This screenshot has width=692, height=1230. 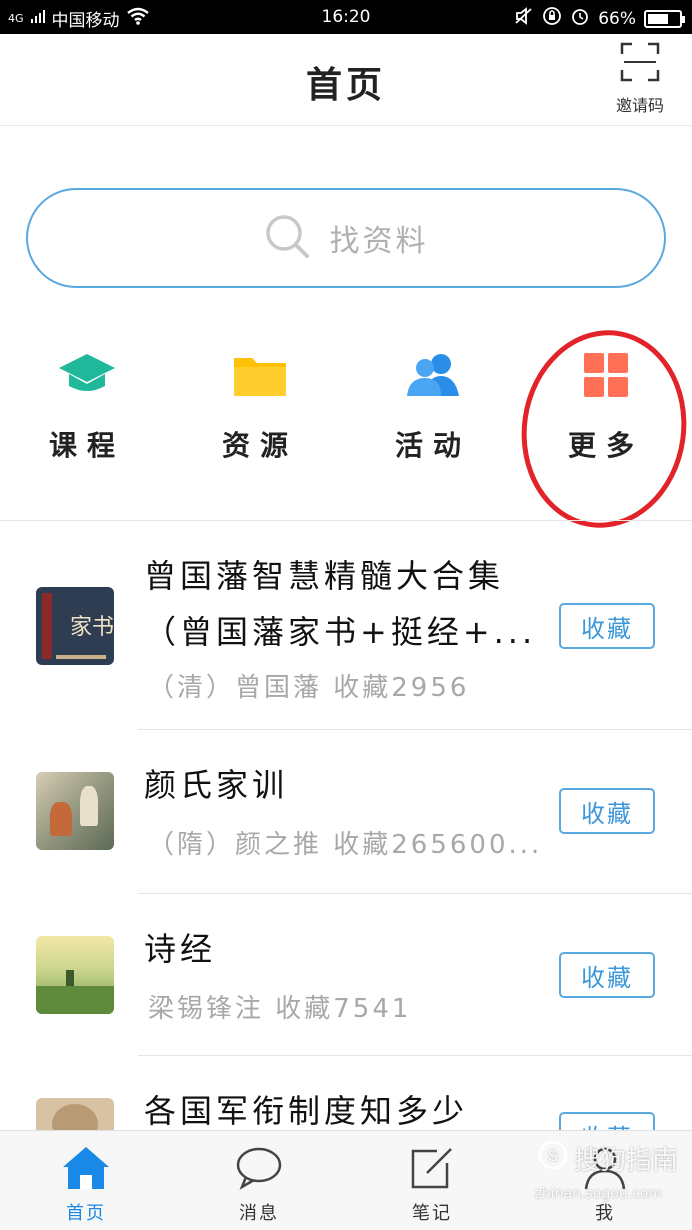 What do you see at coordinates (287, 238) in the screenshot?
I see `search-icon` at bounding box center [287, 238].